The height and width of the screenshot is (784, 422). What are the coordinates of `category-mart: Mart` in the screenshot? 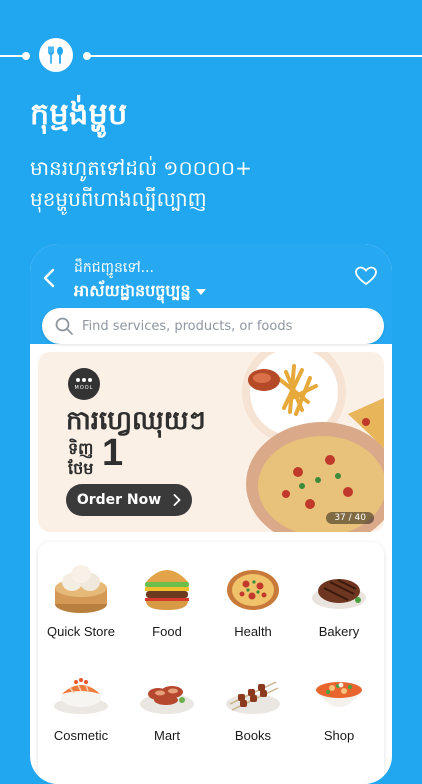 It's located at (167, 698).